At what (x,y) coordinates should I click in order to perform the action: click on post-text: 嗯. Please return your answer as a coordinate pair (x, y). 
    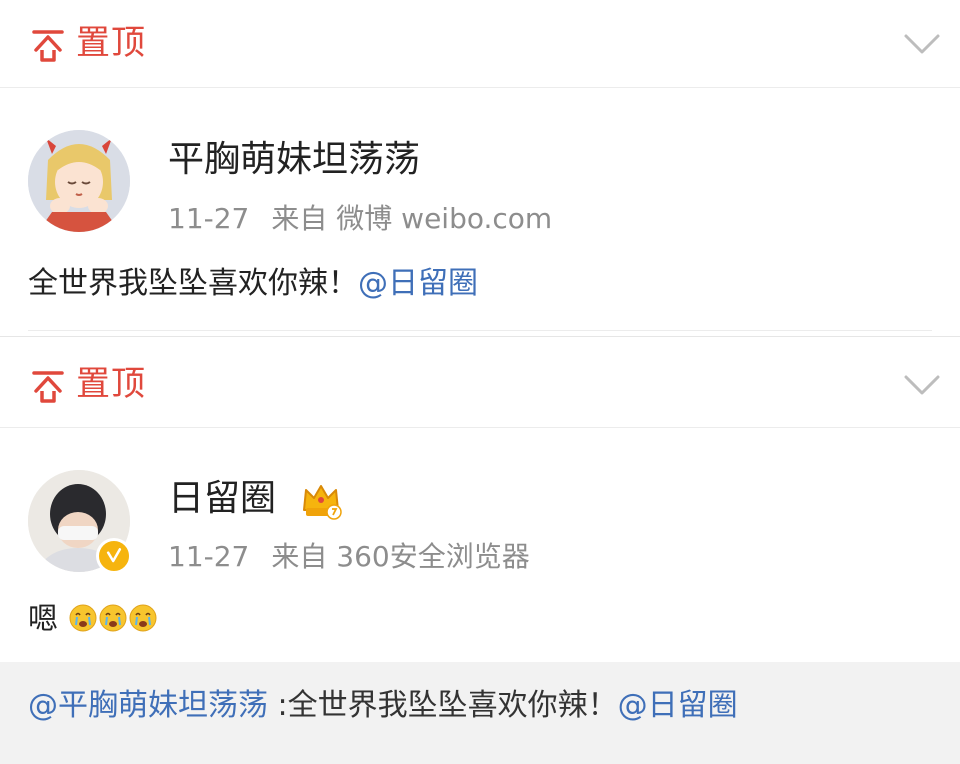
    Looking at the image, I should click on (93, 620).